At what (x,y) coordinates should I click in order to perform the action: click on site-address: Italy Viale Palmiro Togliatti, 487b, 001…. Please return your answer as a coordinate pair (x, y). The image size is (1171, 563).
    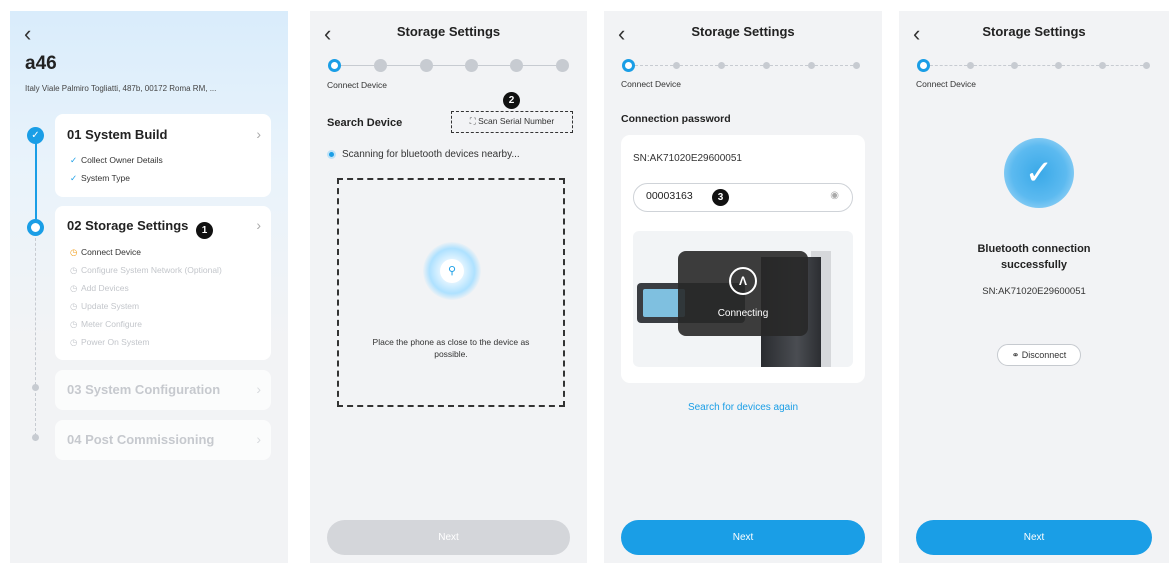
    Looking at the image, I should click on (121, 88).